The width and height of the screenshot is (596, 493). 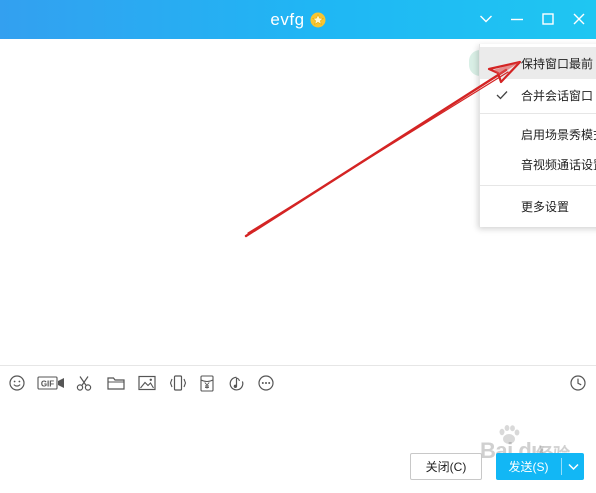 What do you see at coordinates (486, 19) in the screenshot?
I see `chevron-down-icon` at bounding box center [486, 19].